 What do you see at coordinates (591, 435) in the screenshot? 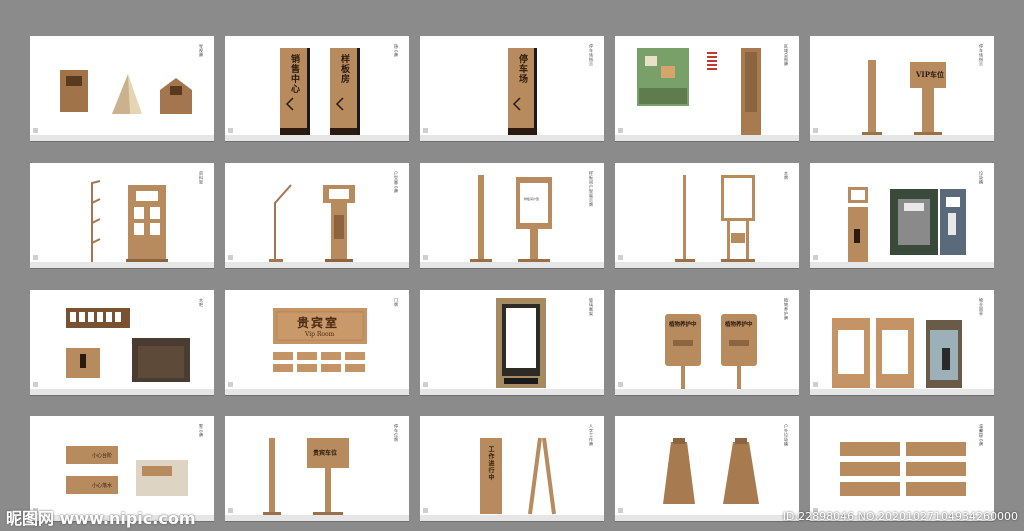
I see `page-18-title: 人字工作牌` at bounding box center [591, 435].